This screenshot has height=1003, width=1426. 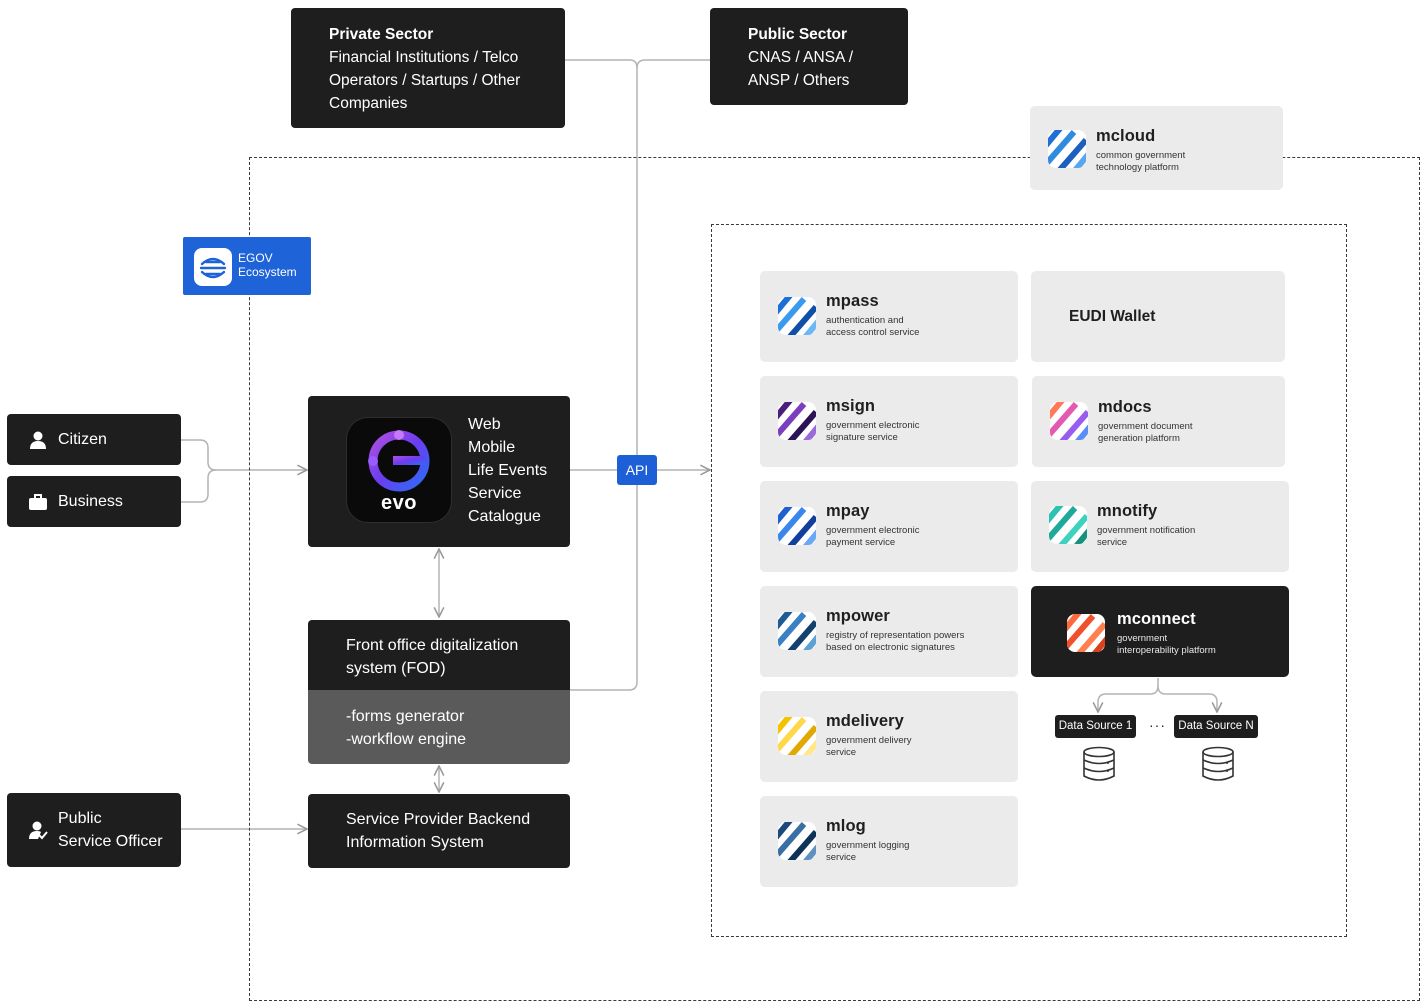 I want to click on egov-ecosystem-badge: EGOV Ecosystem, so click(x=247, y=266).